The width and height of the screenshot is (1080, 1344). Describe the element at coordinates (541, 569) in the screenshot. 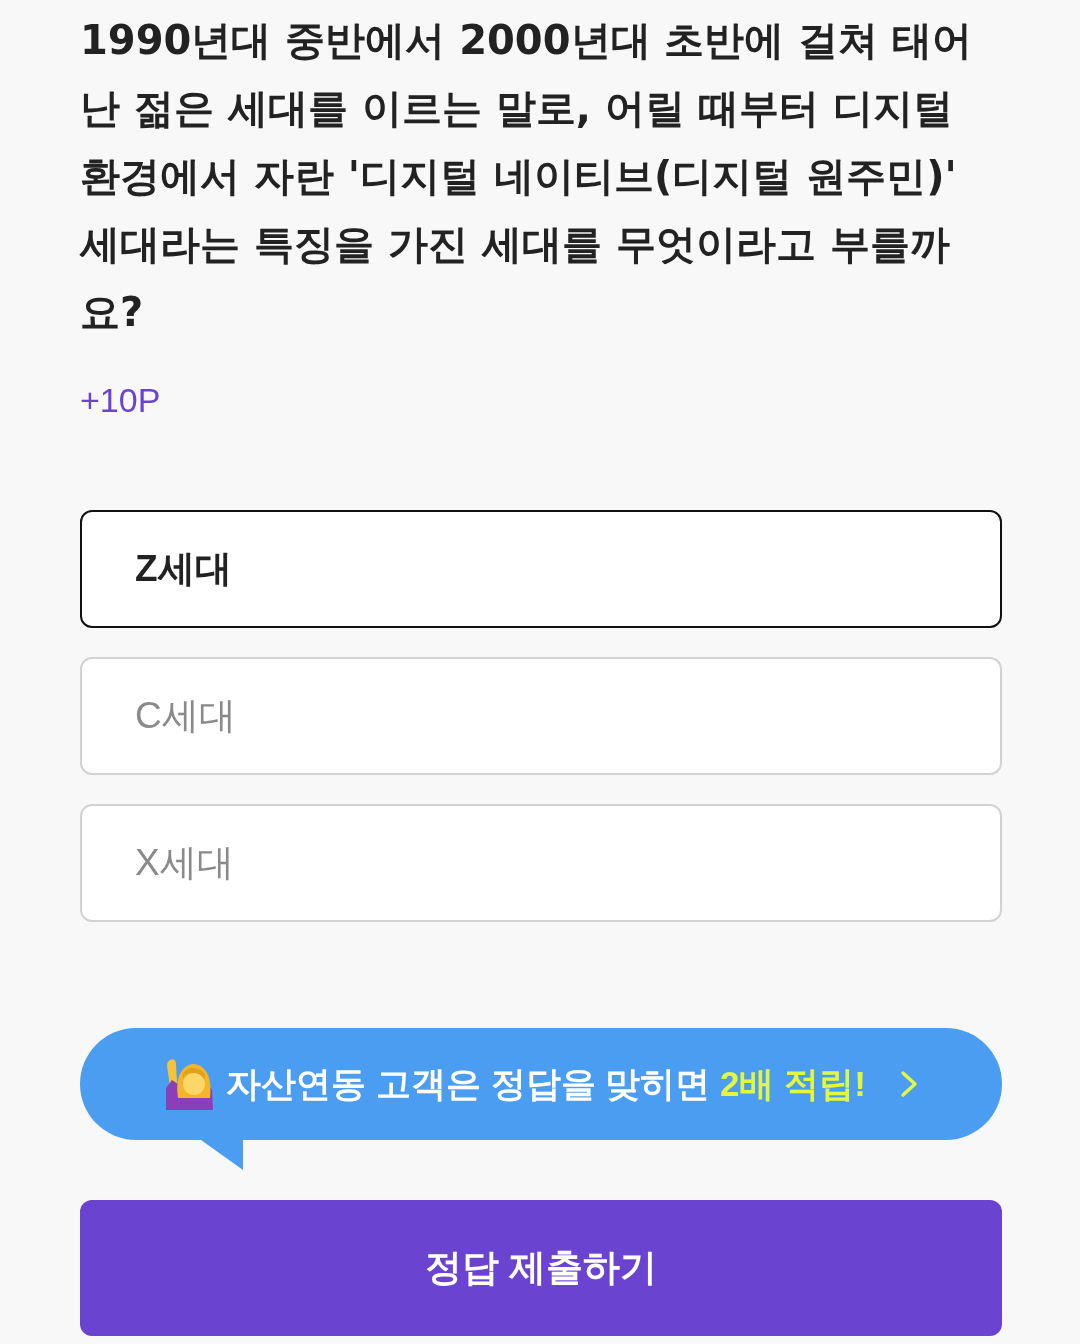

I see `answer-option: Z세대` at that location.